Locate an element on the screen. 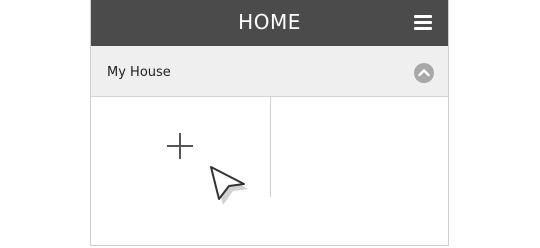  chevron-up-icon is located at coordinates (424, 73).